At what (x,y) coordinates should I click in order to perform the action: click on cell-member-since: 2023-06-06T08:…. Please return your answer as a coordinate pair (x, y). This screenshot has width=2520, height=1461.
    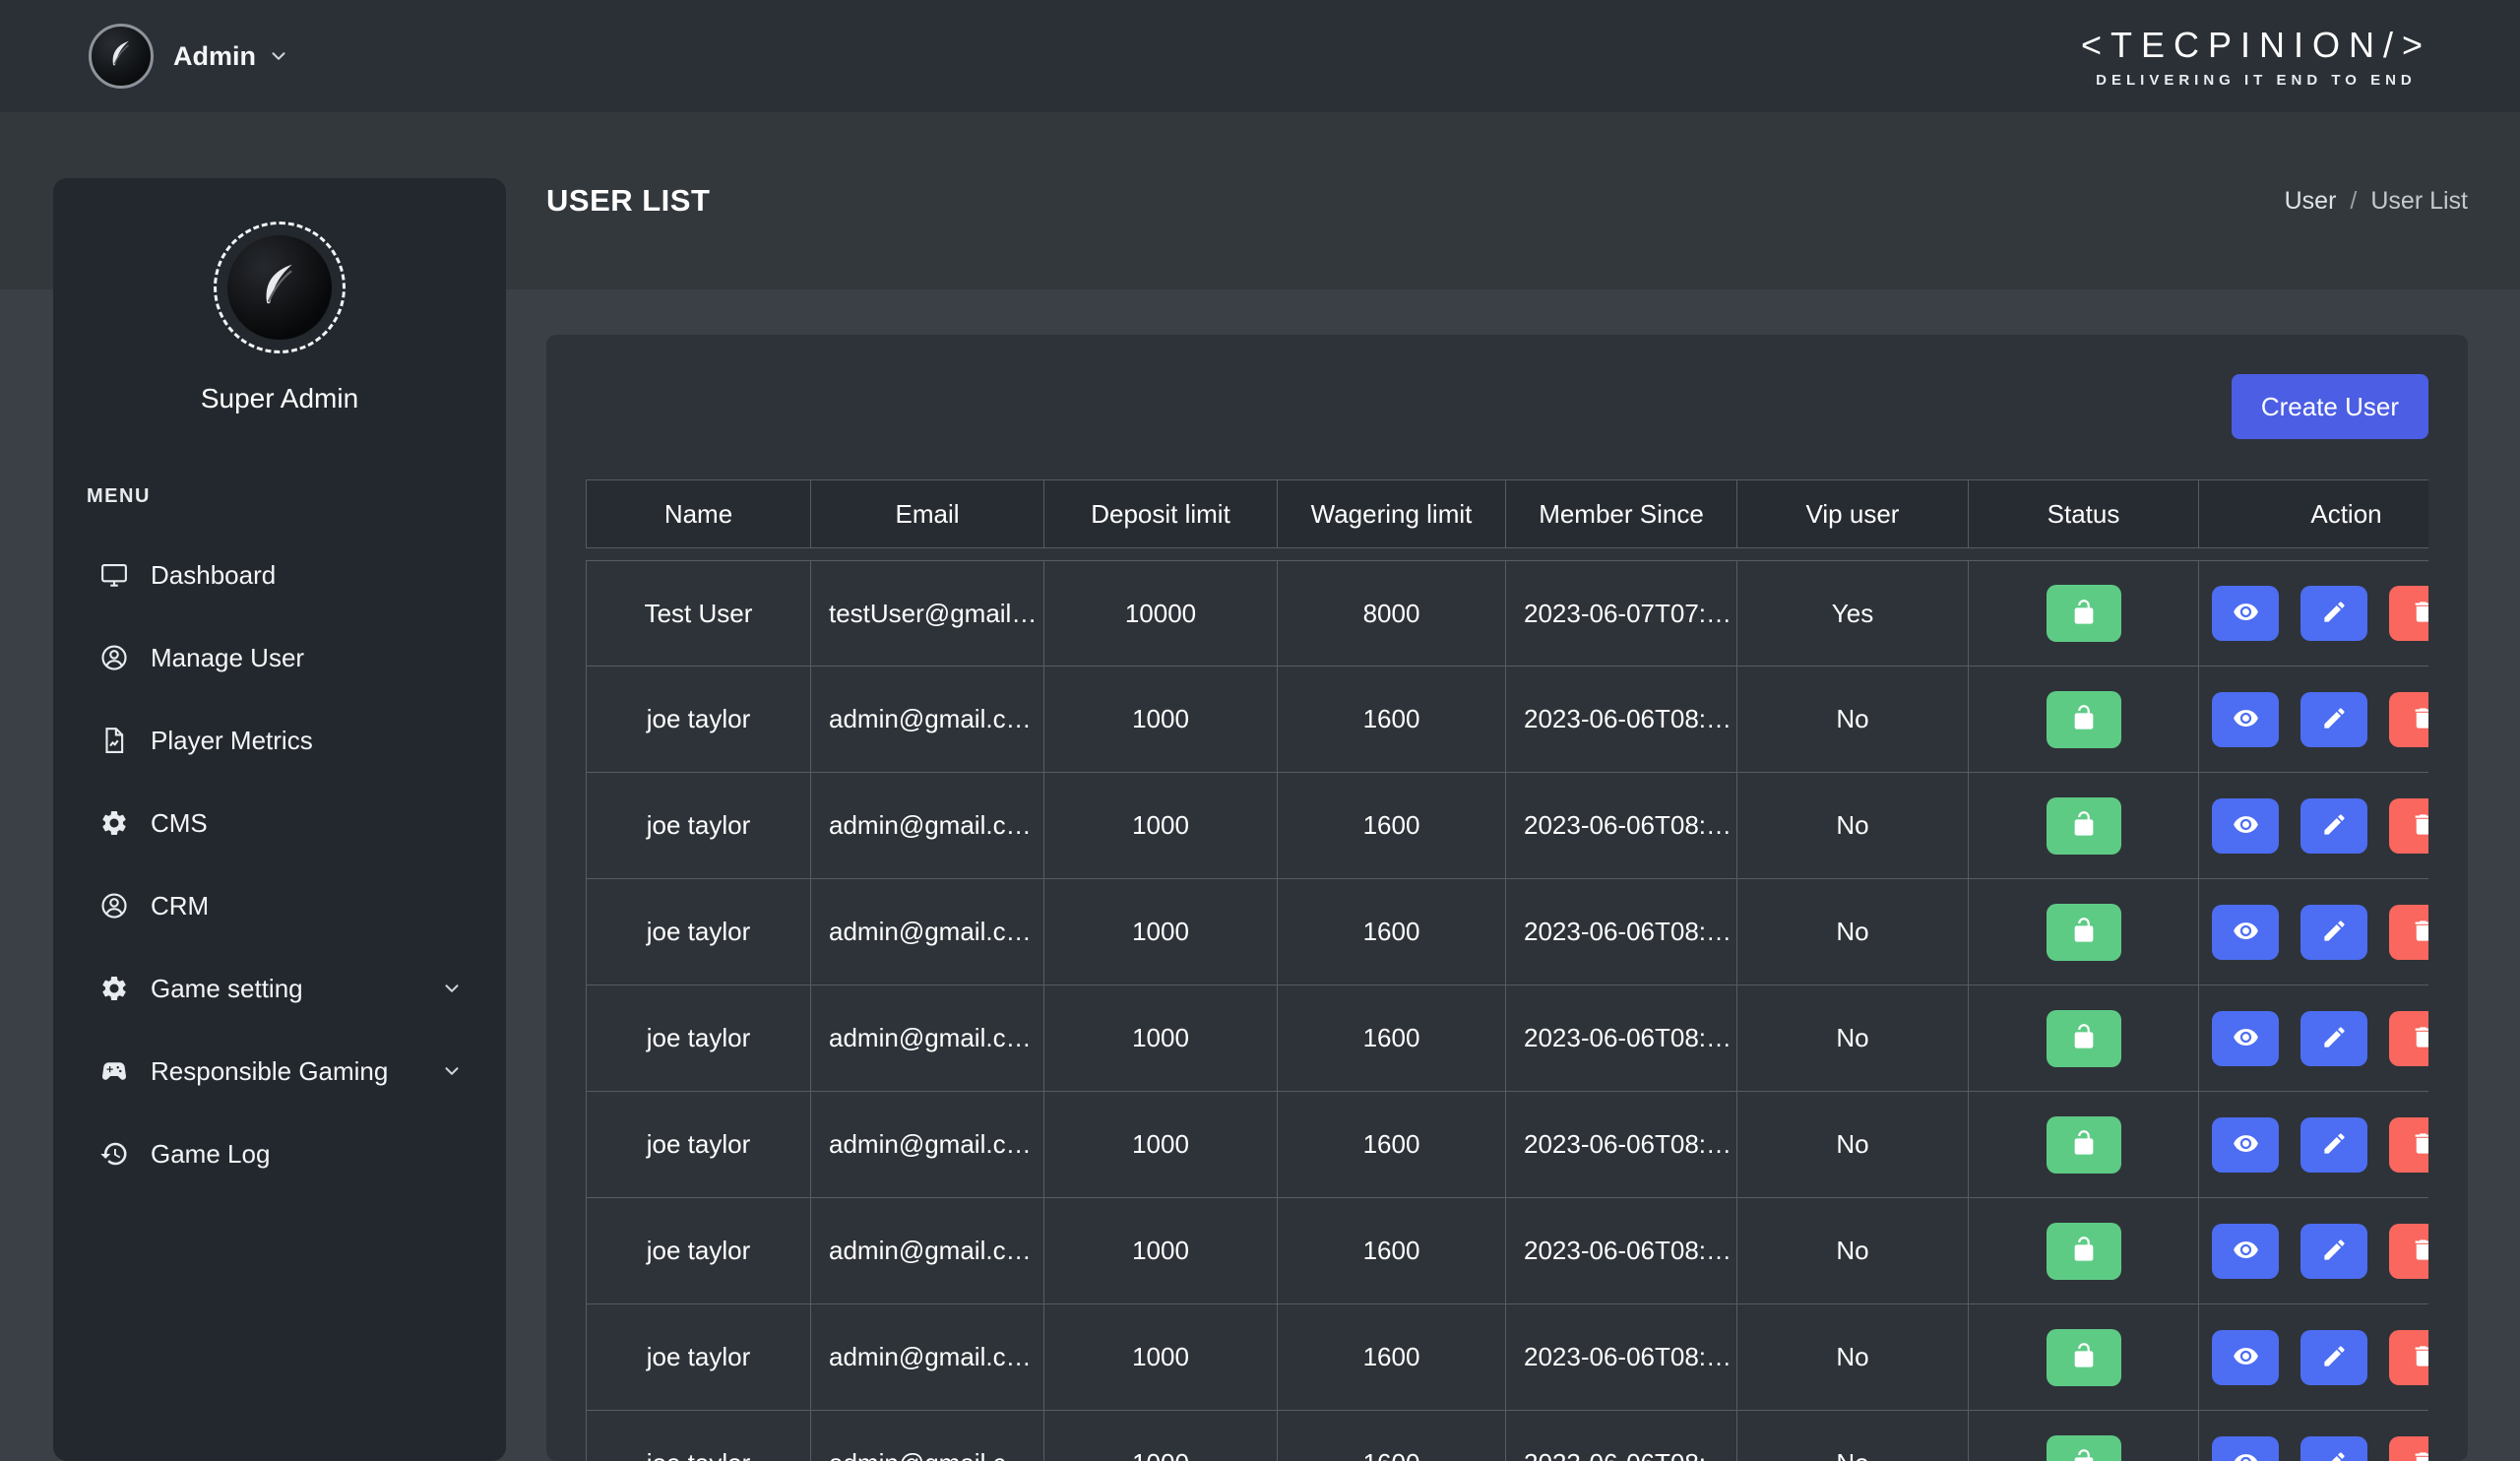
    Looking at the image, I should click on (1621, 826).